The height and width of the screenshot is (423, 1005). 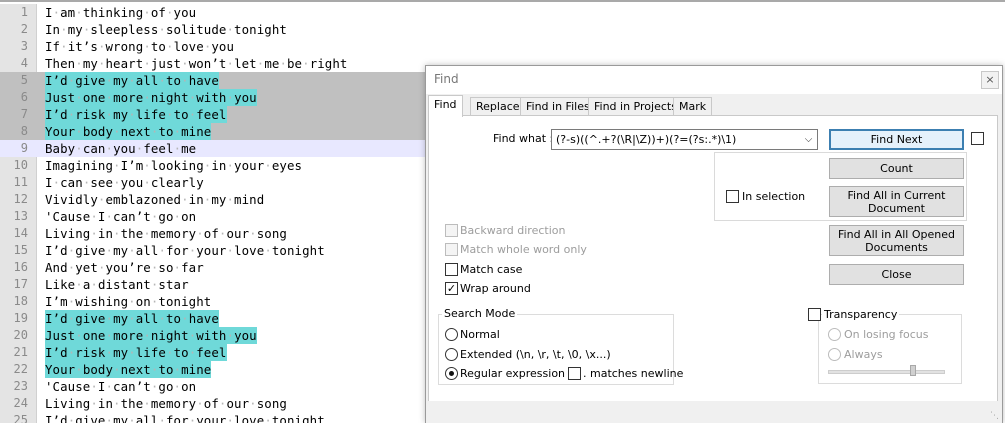 I want to click on backward-direction-checkbox, so click(x=451, y=230).